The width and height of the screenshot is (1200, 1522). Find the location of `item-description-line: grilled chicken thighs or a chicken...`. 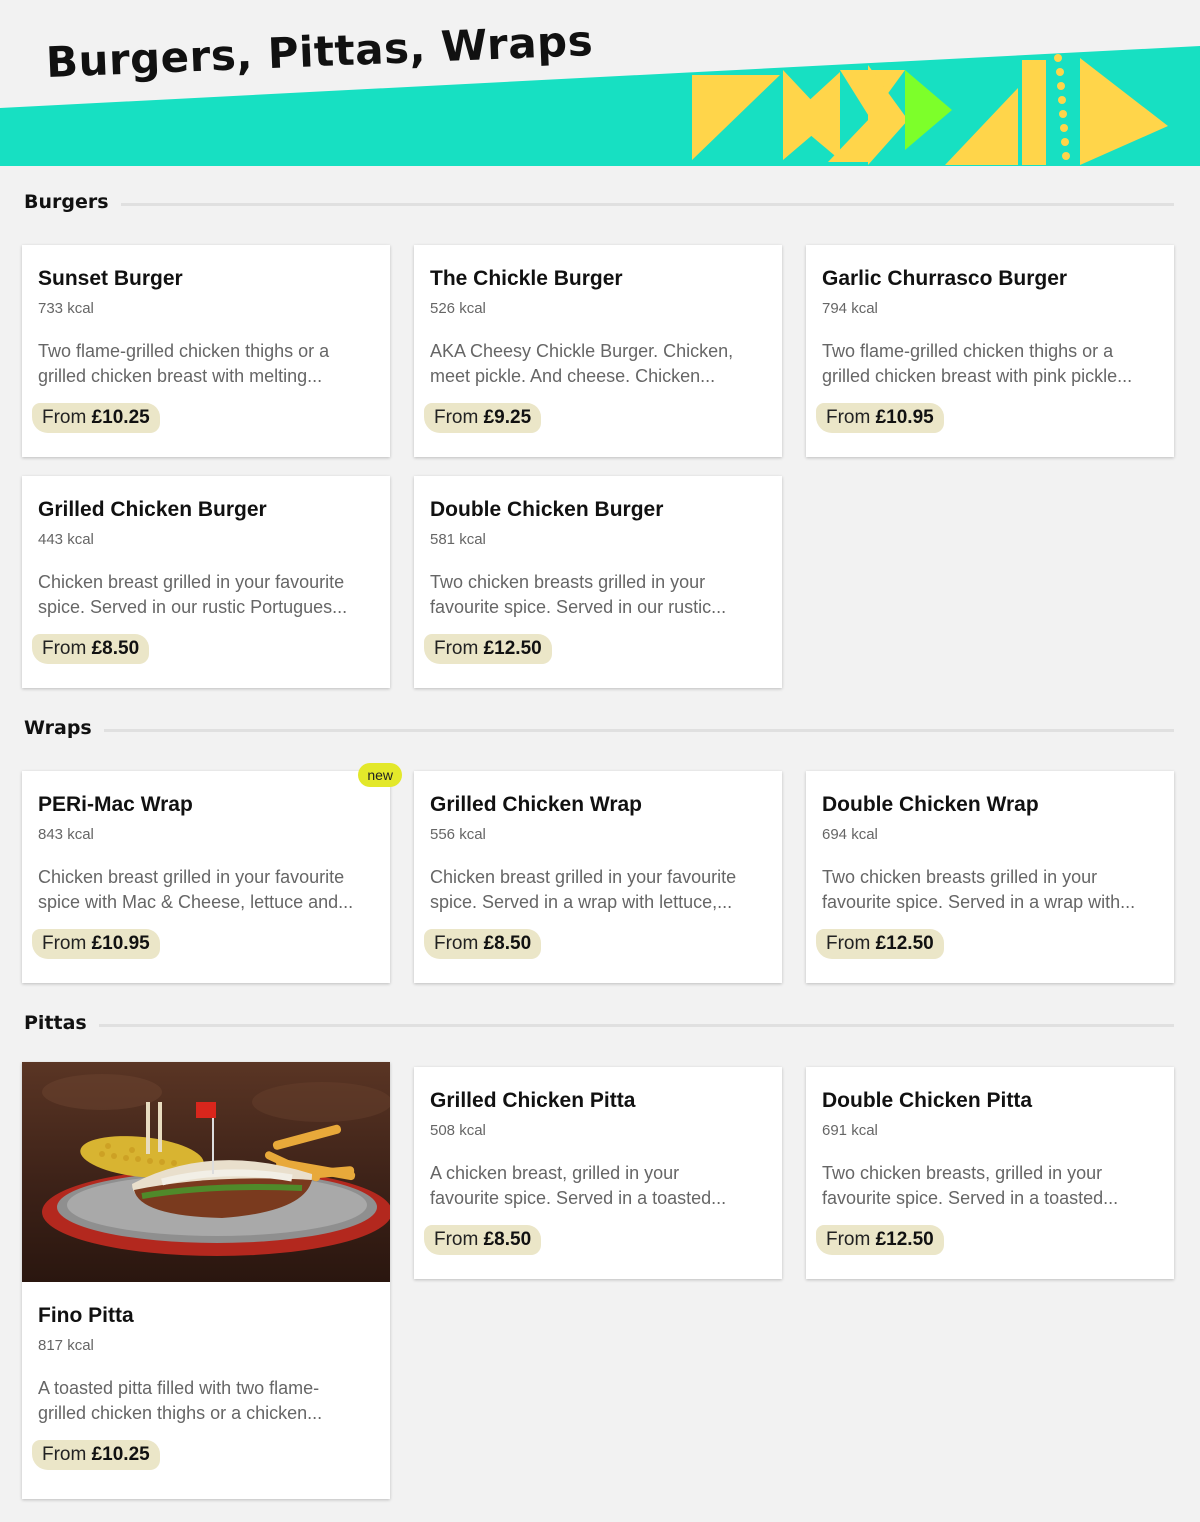

item-description-line: grilled chicken thighs or a chicken... is located at coordinates (180, 1413).